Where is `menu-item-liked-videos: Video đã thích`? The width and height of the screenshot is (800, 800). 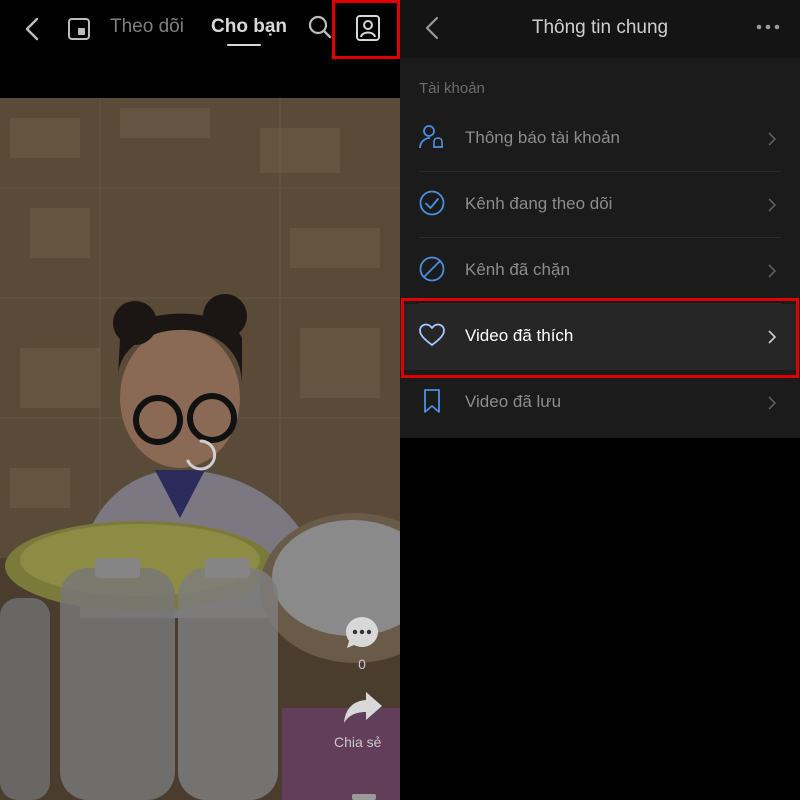 menu-item-liked-videos: Video đã thích is located at coordinates (600, 337).